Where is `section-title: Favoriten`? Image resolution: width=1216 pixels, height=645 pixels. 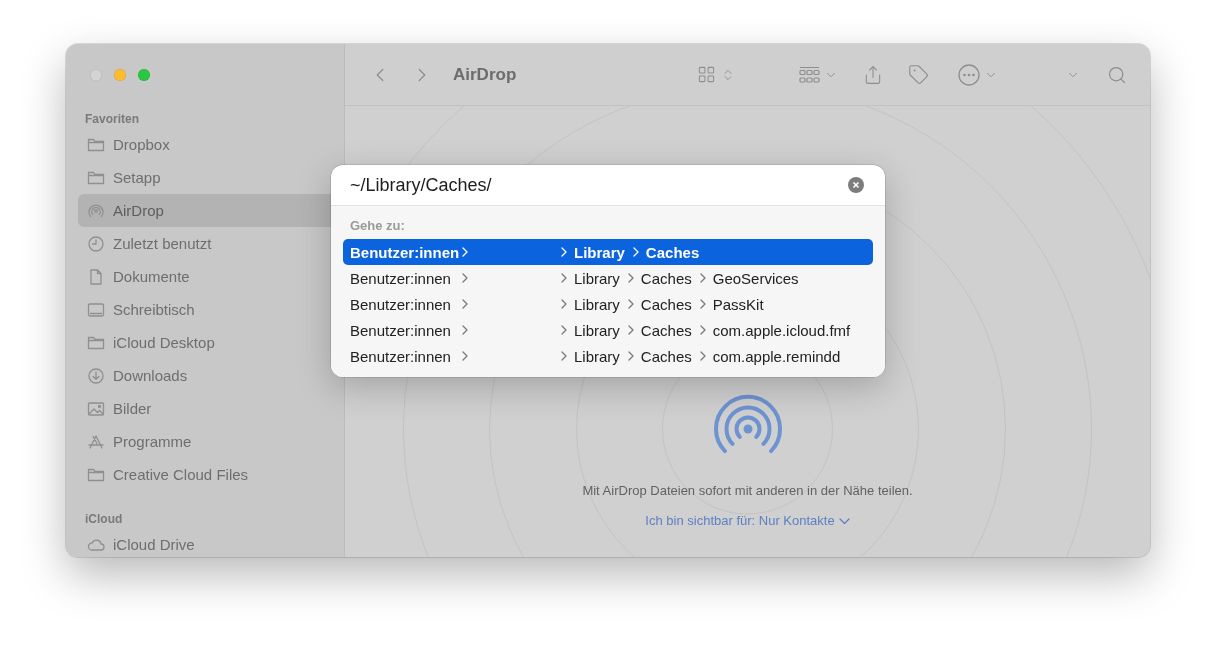 section-title: Favoriten is located at coordinates (112, 119).